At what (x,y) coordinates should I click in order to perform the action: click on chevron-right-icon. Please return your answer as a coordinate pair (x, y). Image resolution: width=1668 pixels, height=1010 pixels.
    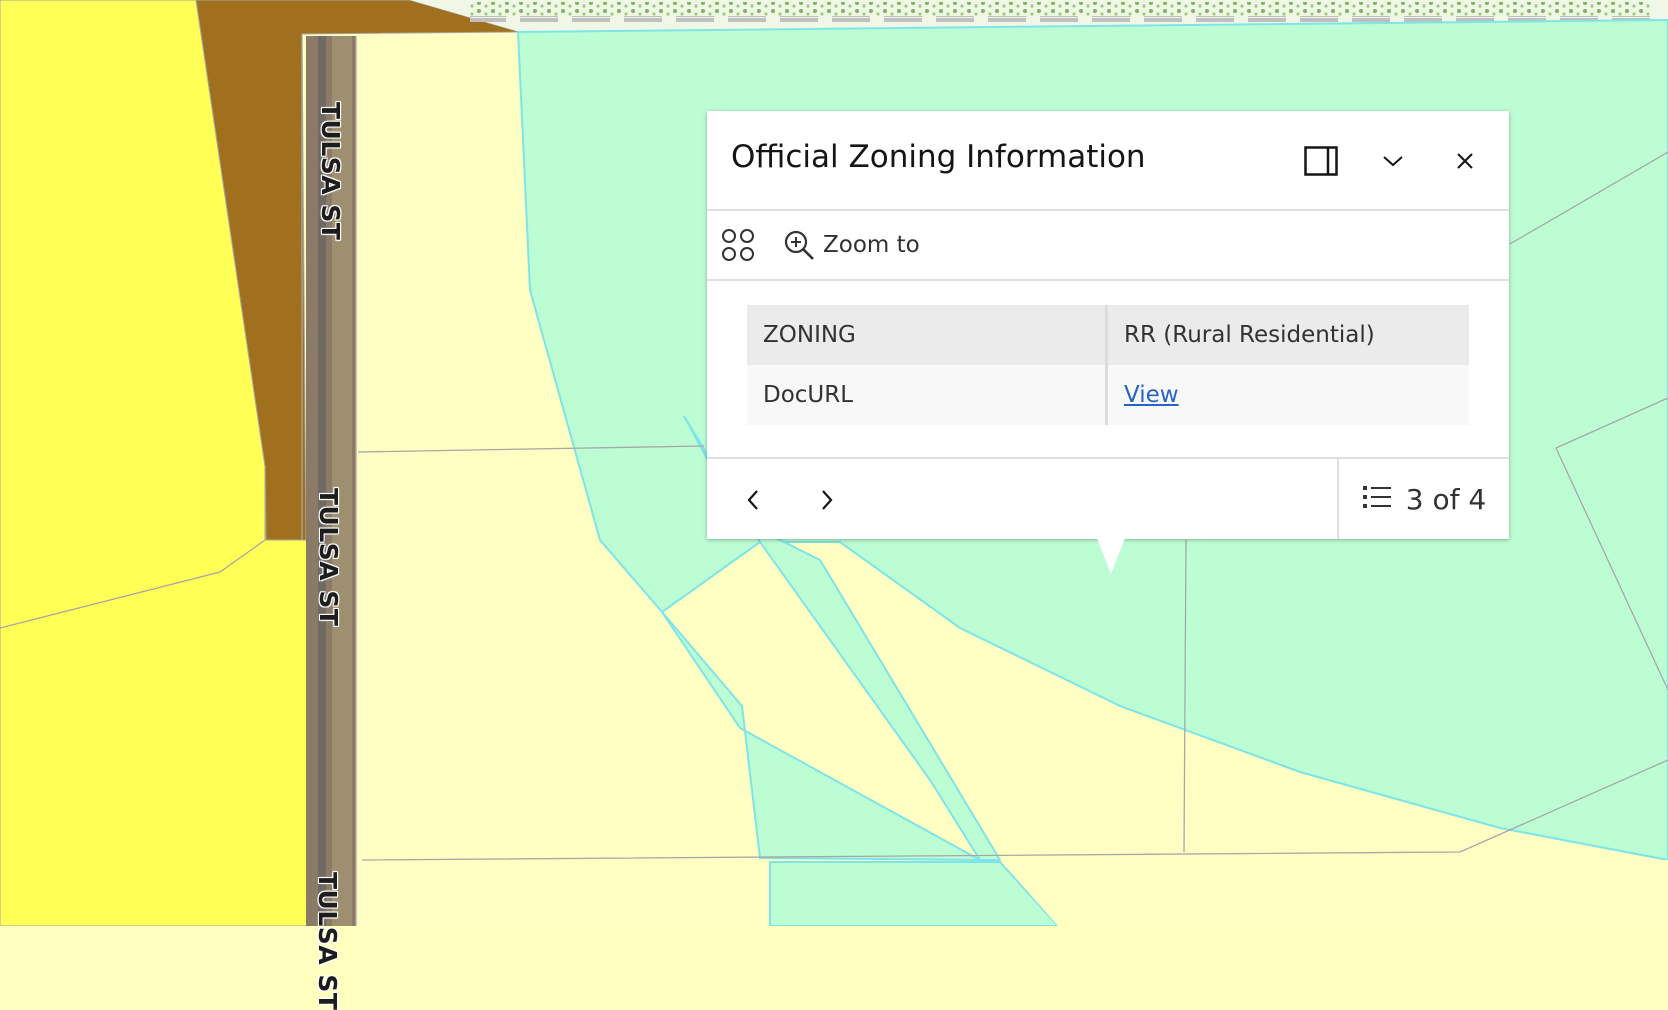
    Looking at the image, I should click on (827, 500).